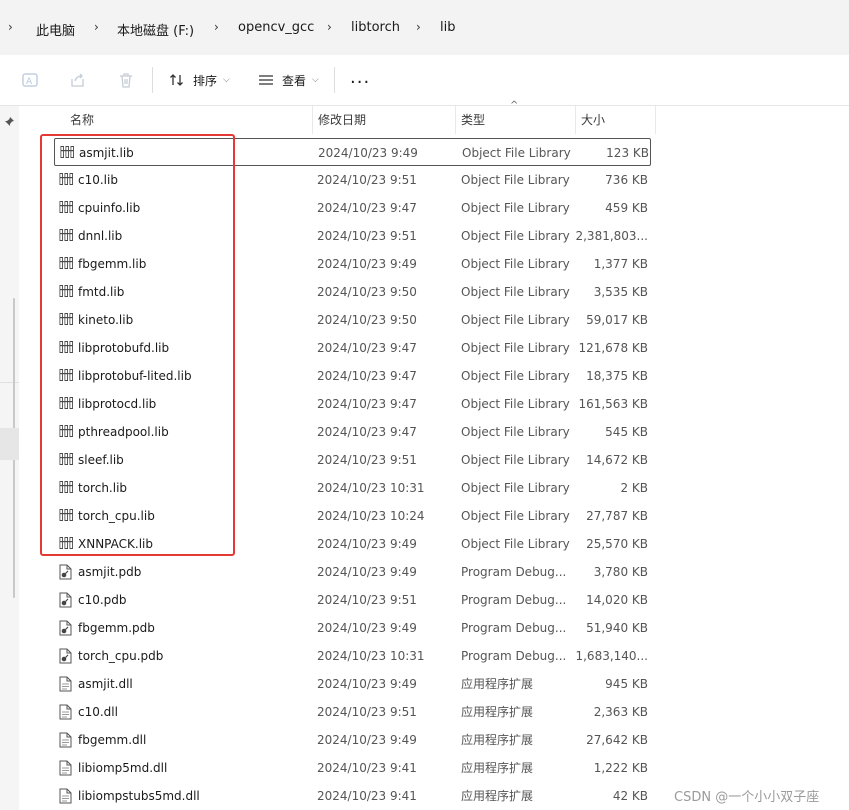 Image resolution: width=849 pixels, height=810 pixels. What do you see at coordinates (626, 432) in the screenshot?
I see `file-size: 545 KB` at bounding box center [626, 432].